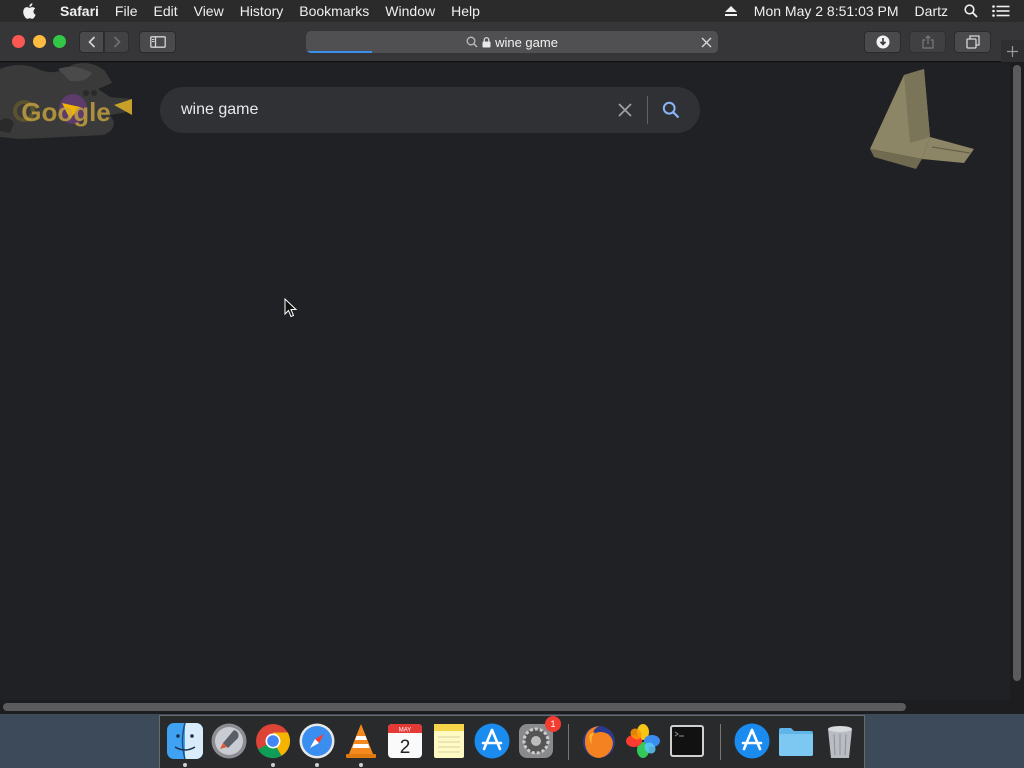 The image size is (1024, 768). I want to click on dock-photos, so click(643, 741).